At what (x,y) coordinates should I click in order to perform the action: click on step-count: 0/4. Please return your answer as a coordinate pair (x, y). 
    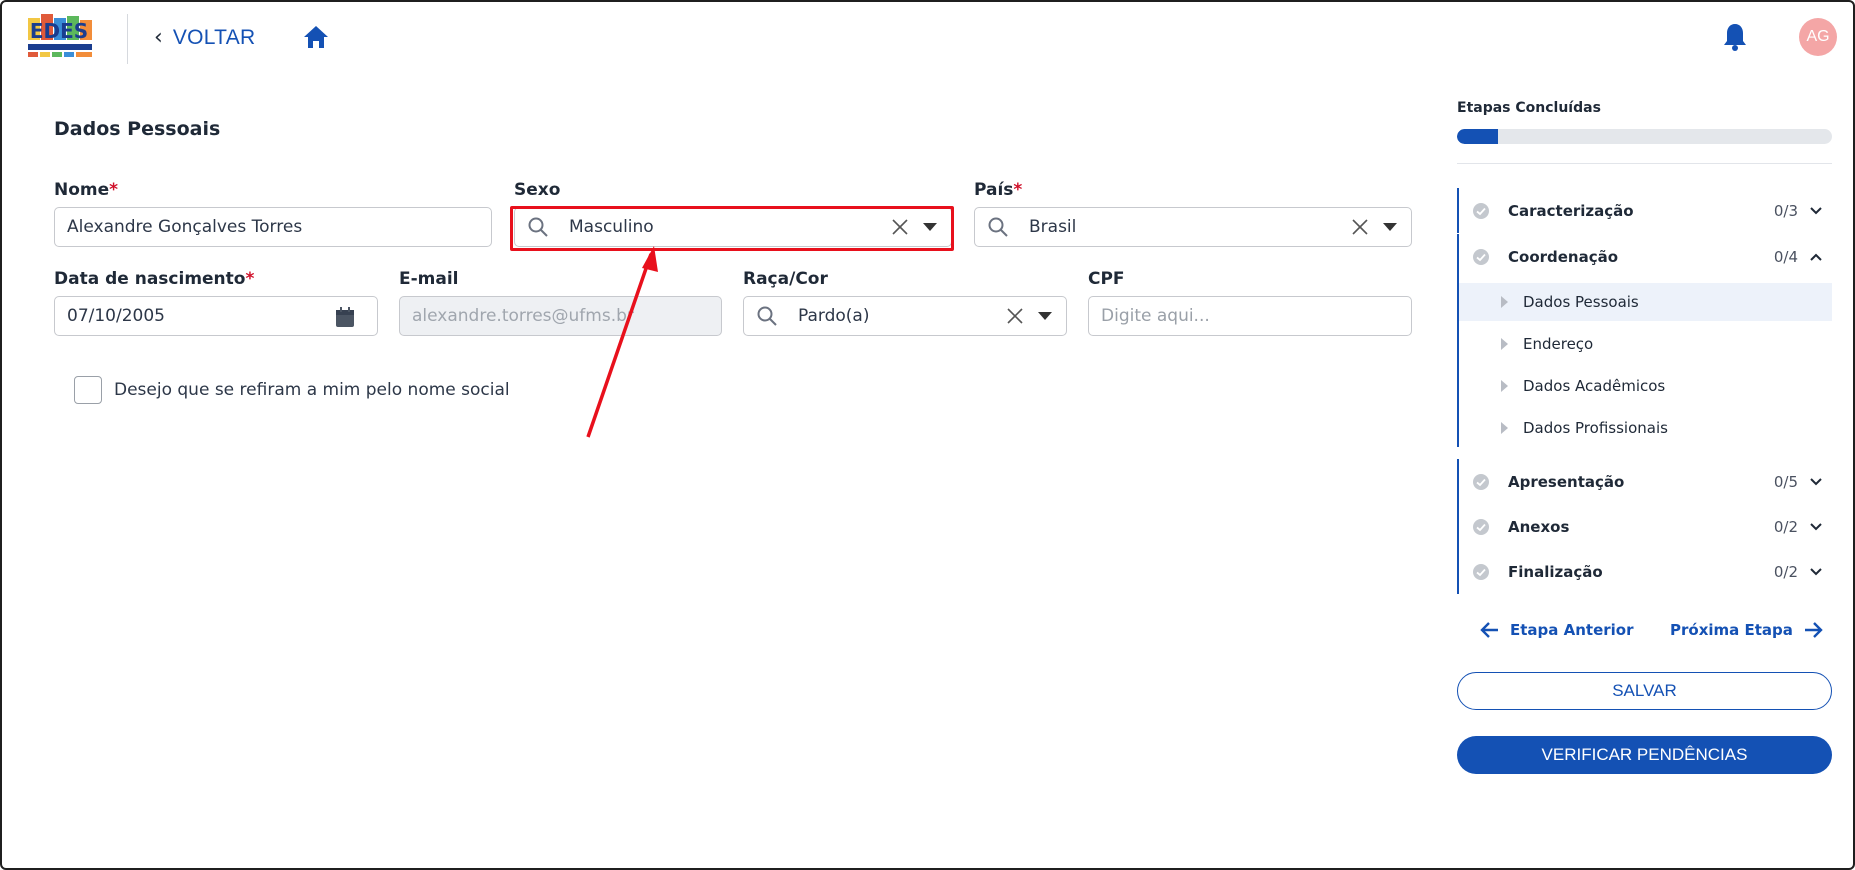
    Looking at the image, I should click on (1785, 256).